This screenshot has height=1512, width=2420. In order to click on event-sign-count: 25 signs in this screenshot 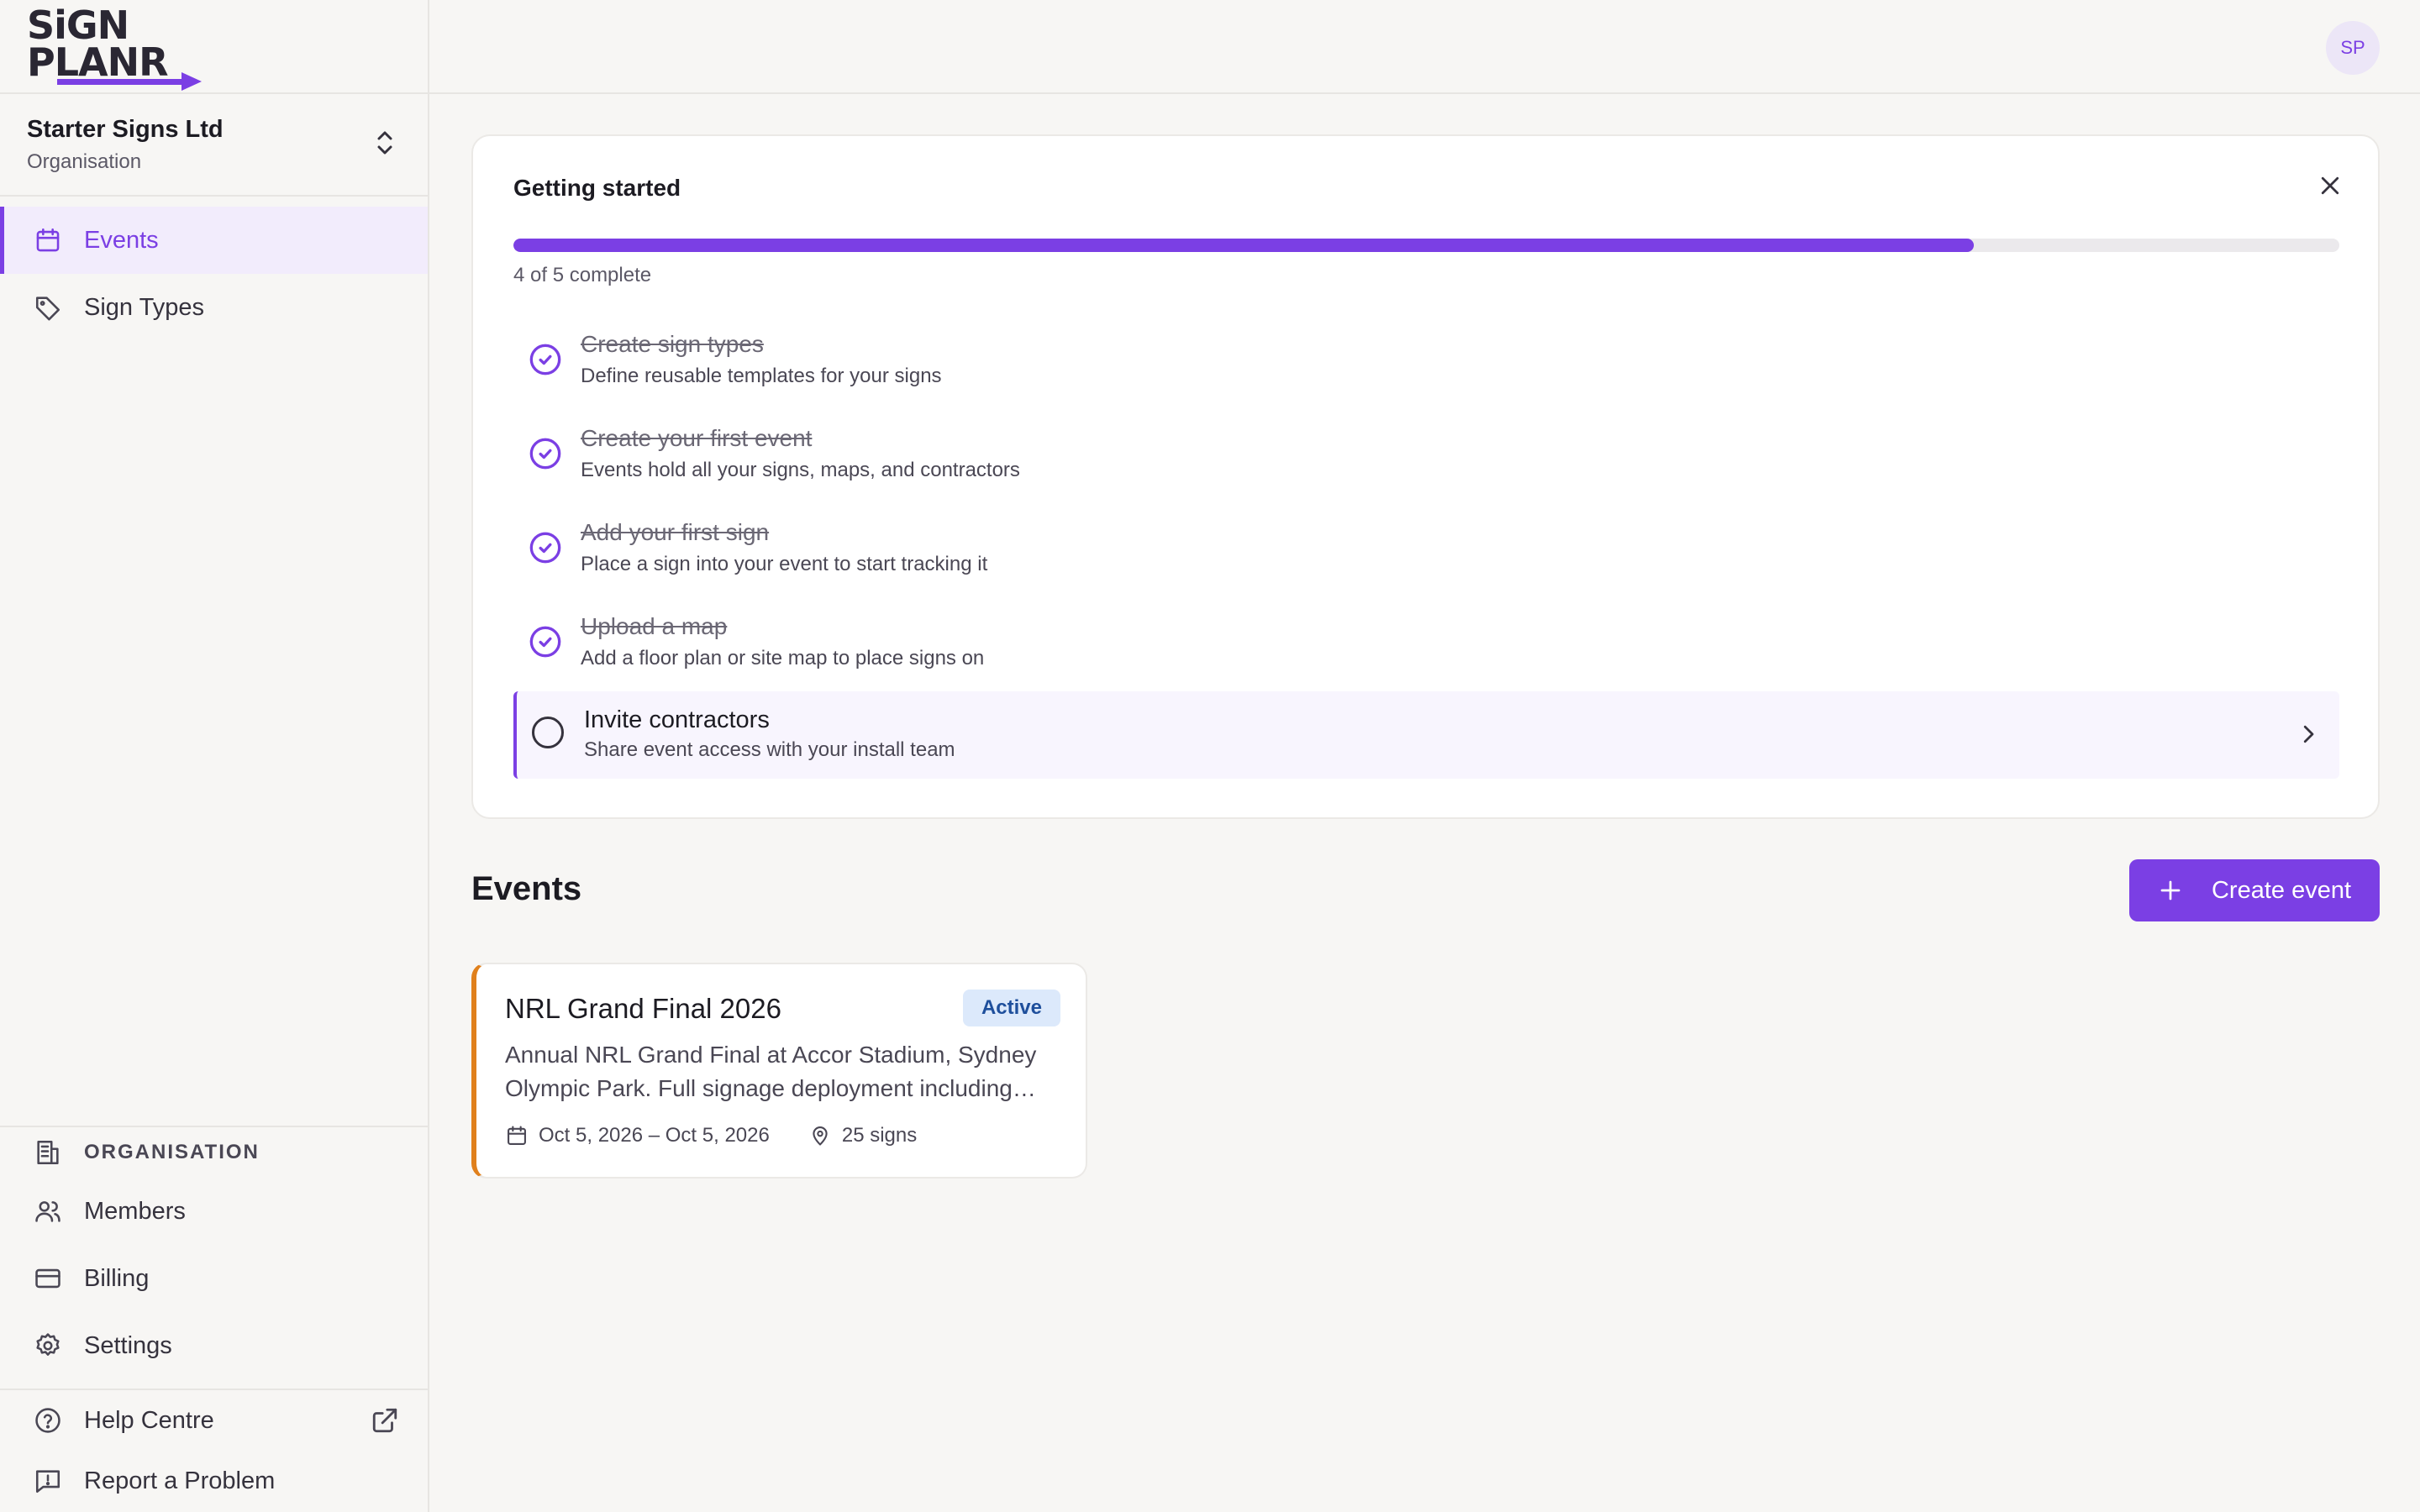, I will do `click(879, 1135)`.